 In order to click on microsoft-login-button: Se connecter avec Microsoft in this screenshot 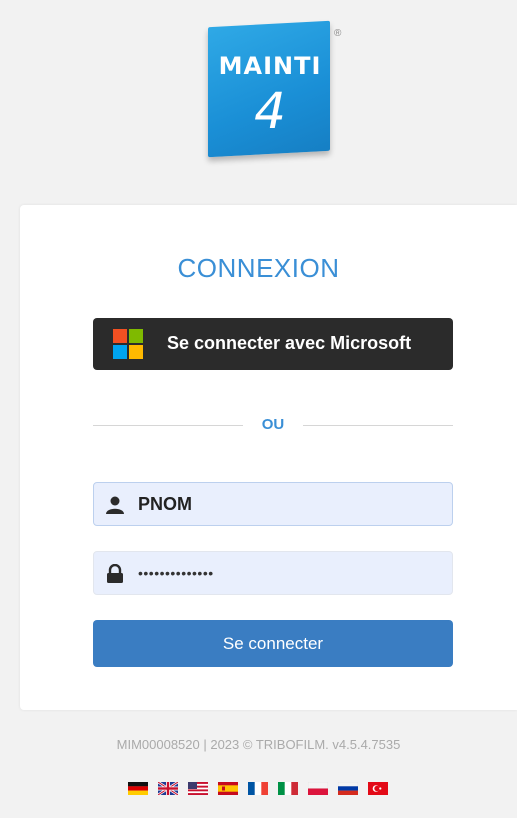, I will do `click(273, 344)`.